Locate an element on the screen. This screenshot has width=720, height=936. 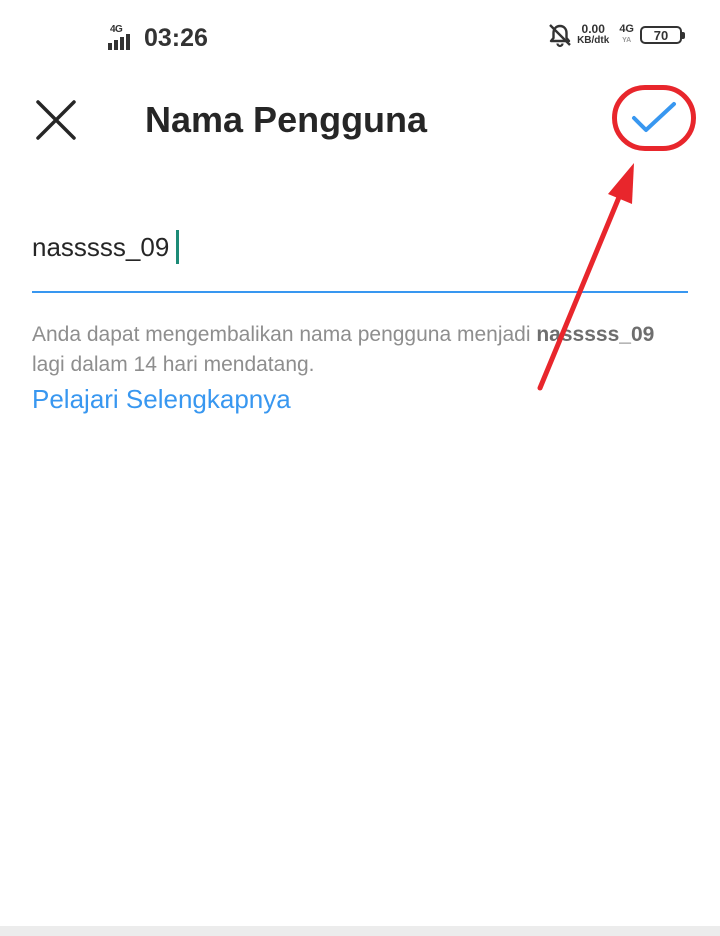
confirm-button is located at coordinates (654, 118).